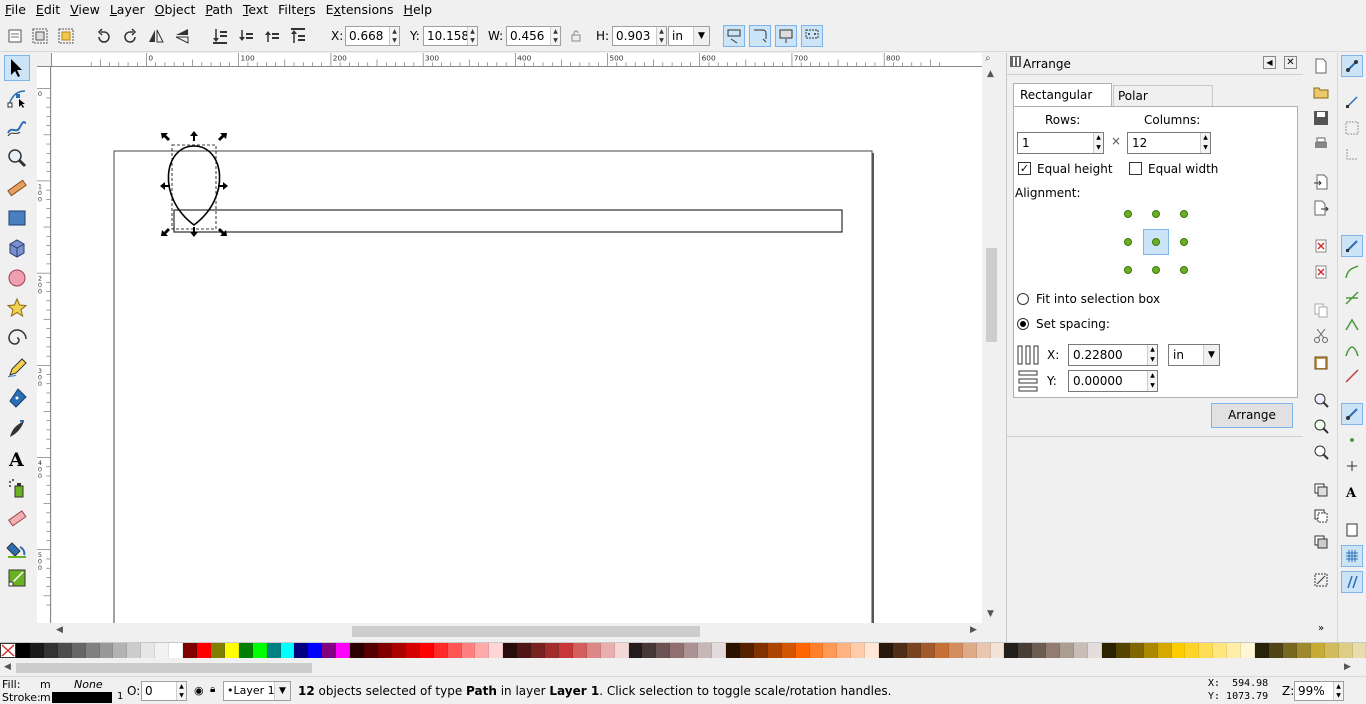 The image size is (1366, 704). I want to click on rotate-ccw-icon, so click(104, 36).